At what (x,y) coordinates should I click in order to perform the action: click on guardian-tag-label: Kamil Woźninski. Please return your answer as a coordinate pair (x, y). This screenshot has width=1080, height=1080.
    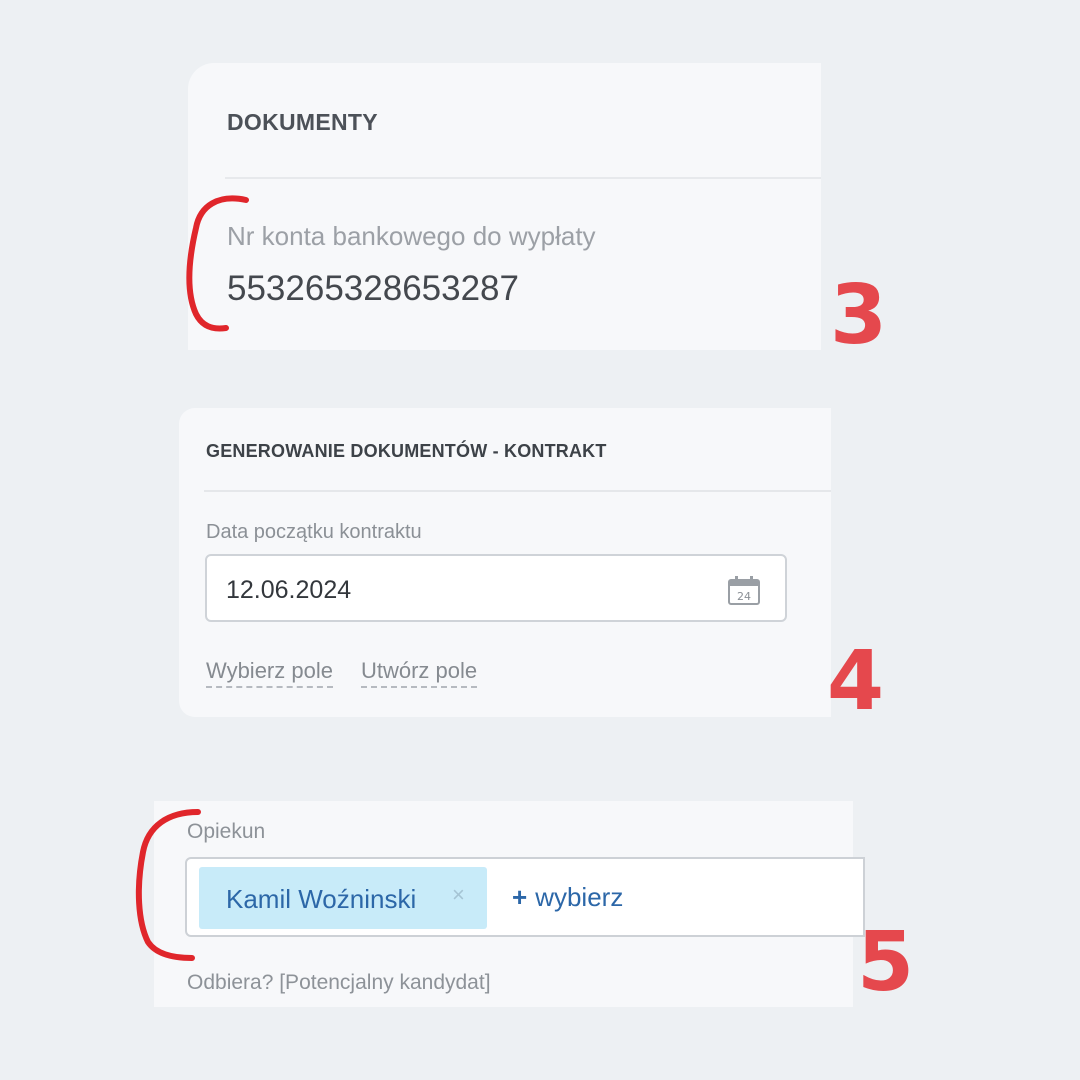
    Looking at the image, I should click on (321, 899).